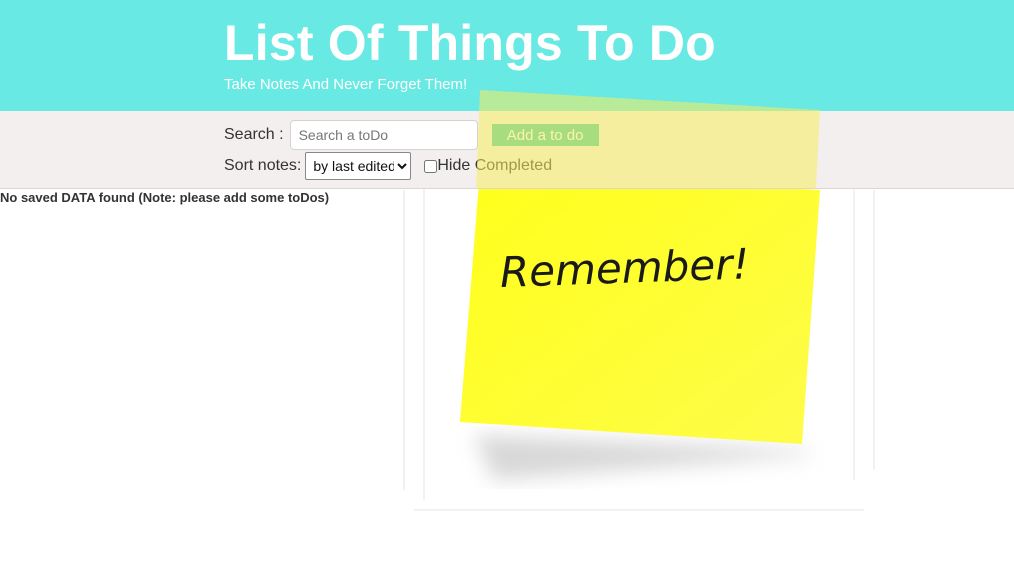  What do you see at coordinates (431, 166) in the screenshot?
I see `hide-completed-checkbox` at bounding box center [431, 166].